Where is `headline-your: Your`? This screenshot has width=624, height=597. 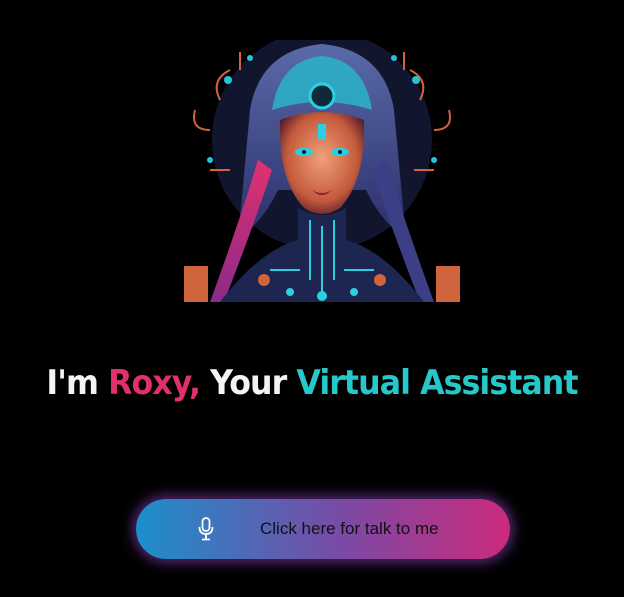
headline-your: Your is located at coordinates (248, 383).